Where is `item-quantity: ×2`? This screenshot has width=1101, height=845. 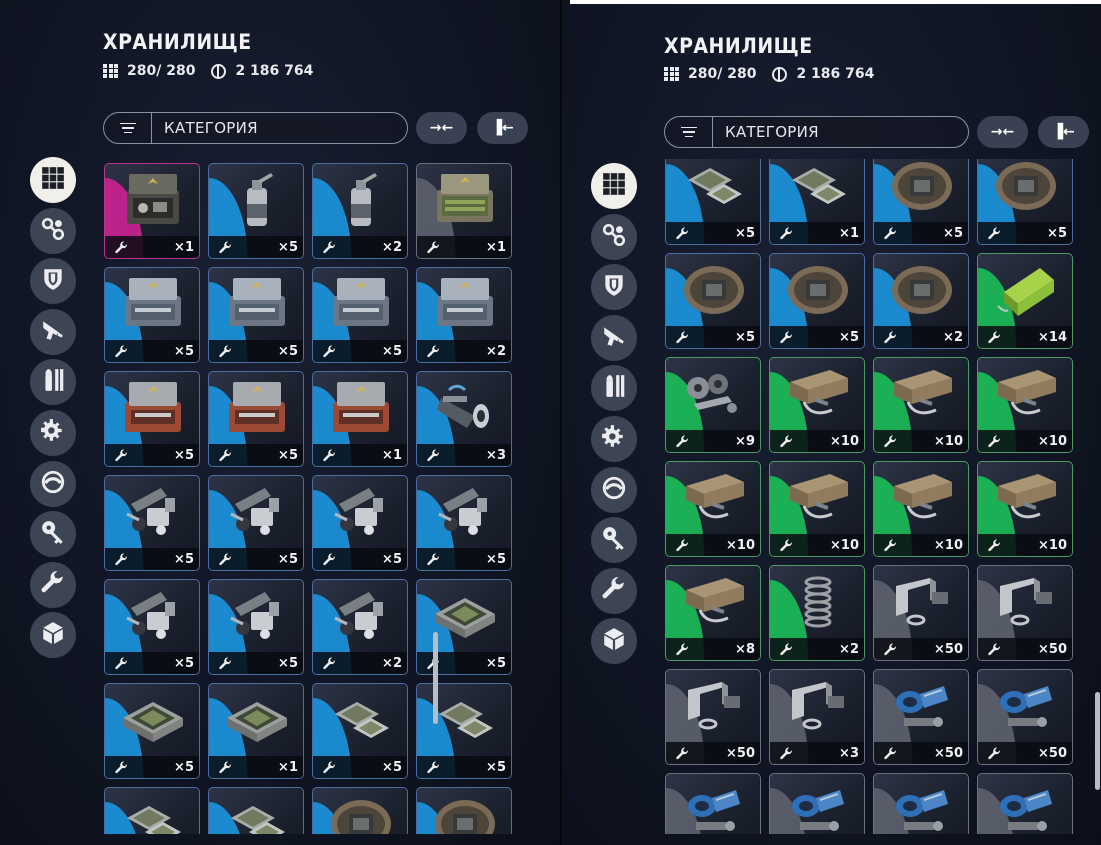 item-quantity: ×2 is located at coordinates (392, 663).